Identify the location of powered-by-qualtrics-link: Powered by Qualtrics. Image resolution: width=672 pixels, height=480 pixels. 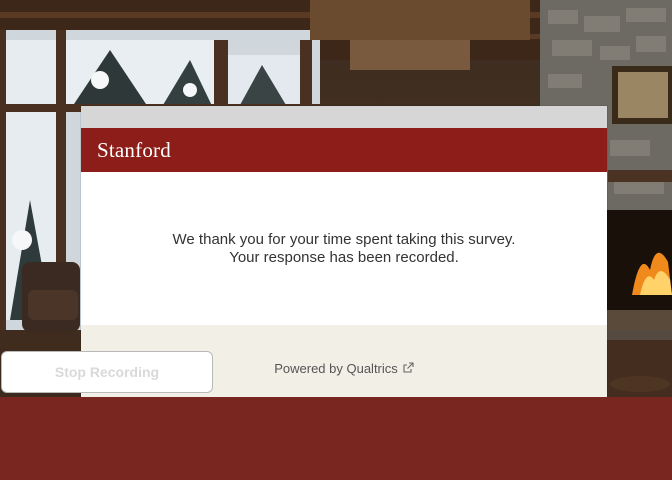
(344, 368).